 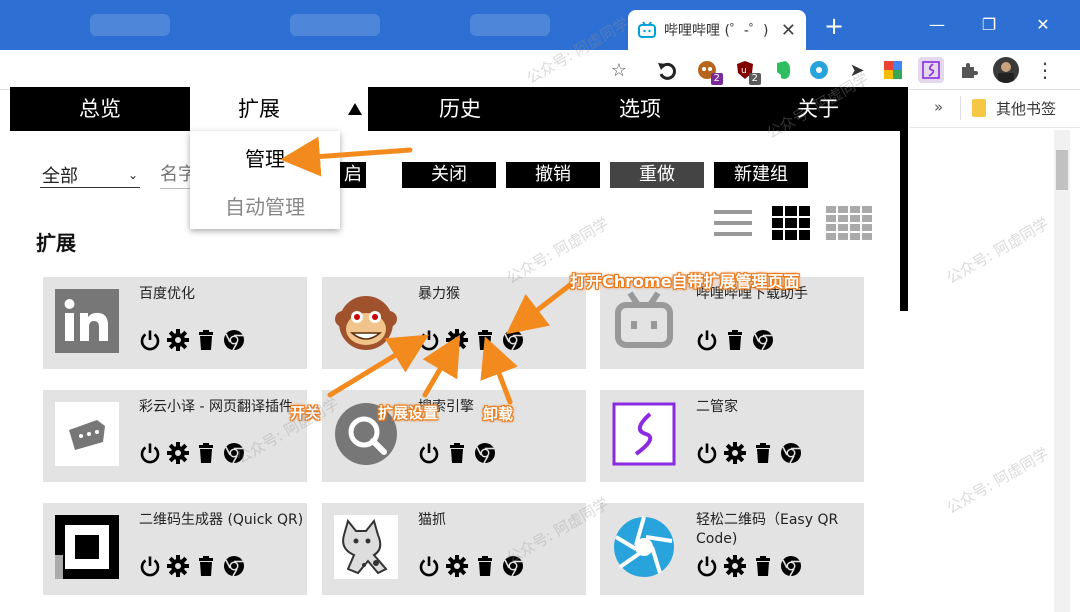 I want to click on tab-about: 关于, so click(x=818, y=109).